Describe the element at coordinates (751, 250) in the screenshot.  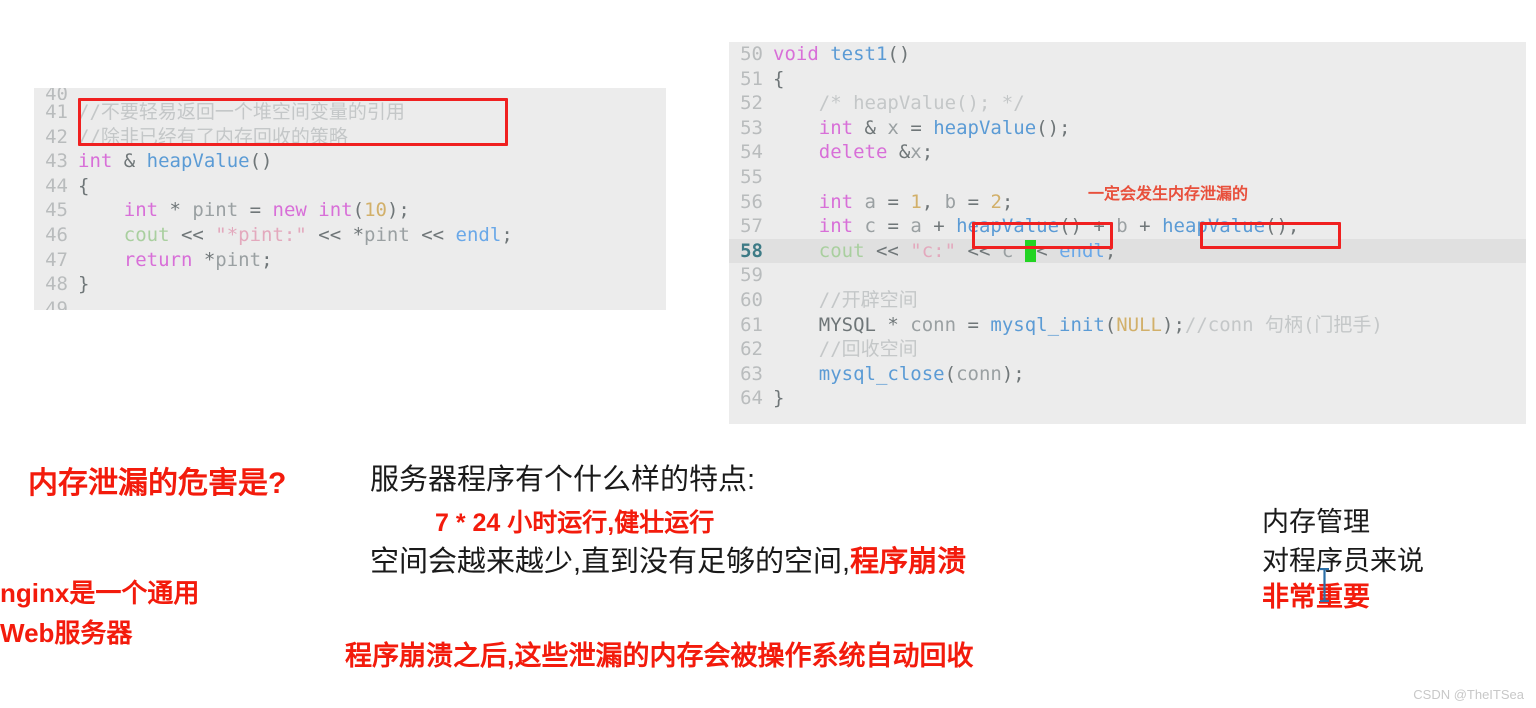
I see `line-number: 58` at that location.